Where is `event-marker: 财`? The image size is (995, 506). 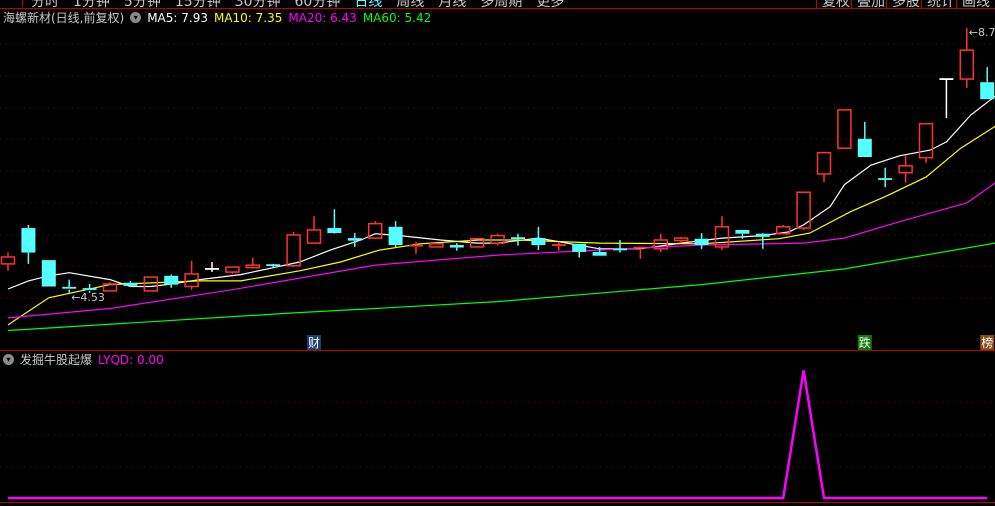
event-marker: 财 is located at coordinates (314, 342).